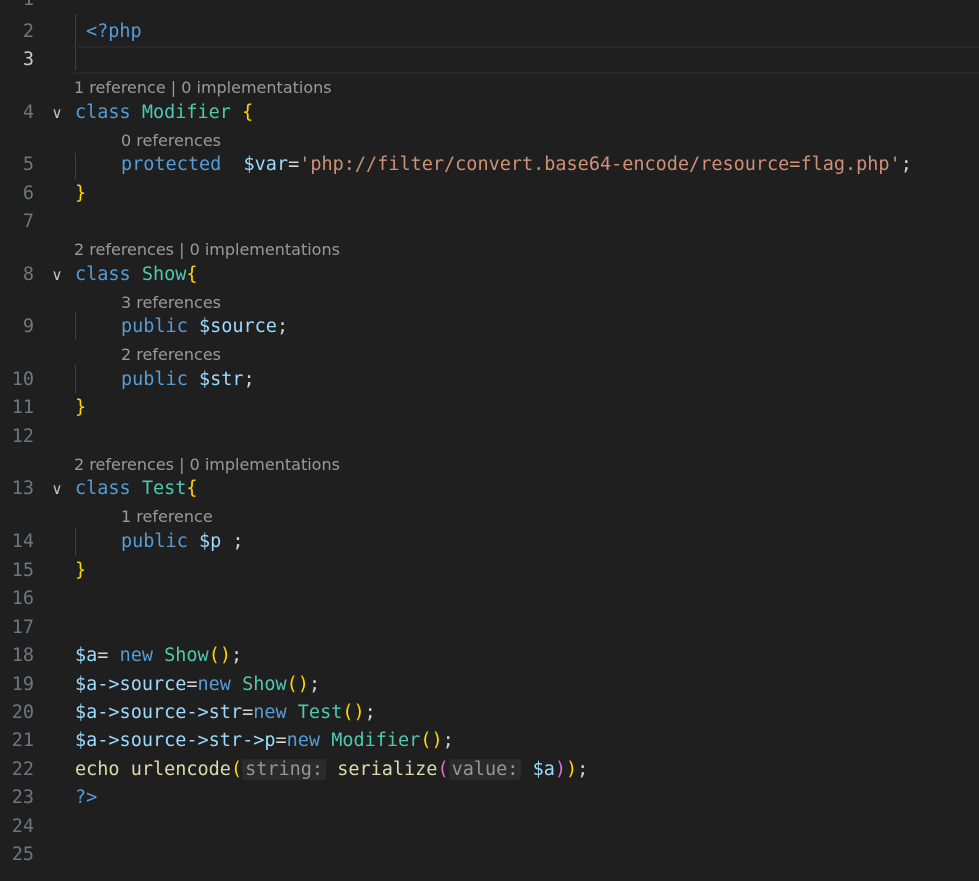 The image size is (979, 881). Describe the element at coordinates (142, 712) in the screenshot. I see `property-access: ->source` at that location.